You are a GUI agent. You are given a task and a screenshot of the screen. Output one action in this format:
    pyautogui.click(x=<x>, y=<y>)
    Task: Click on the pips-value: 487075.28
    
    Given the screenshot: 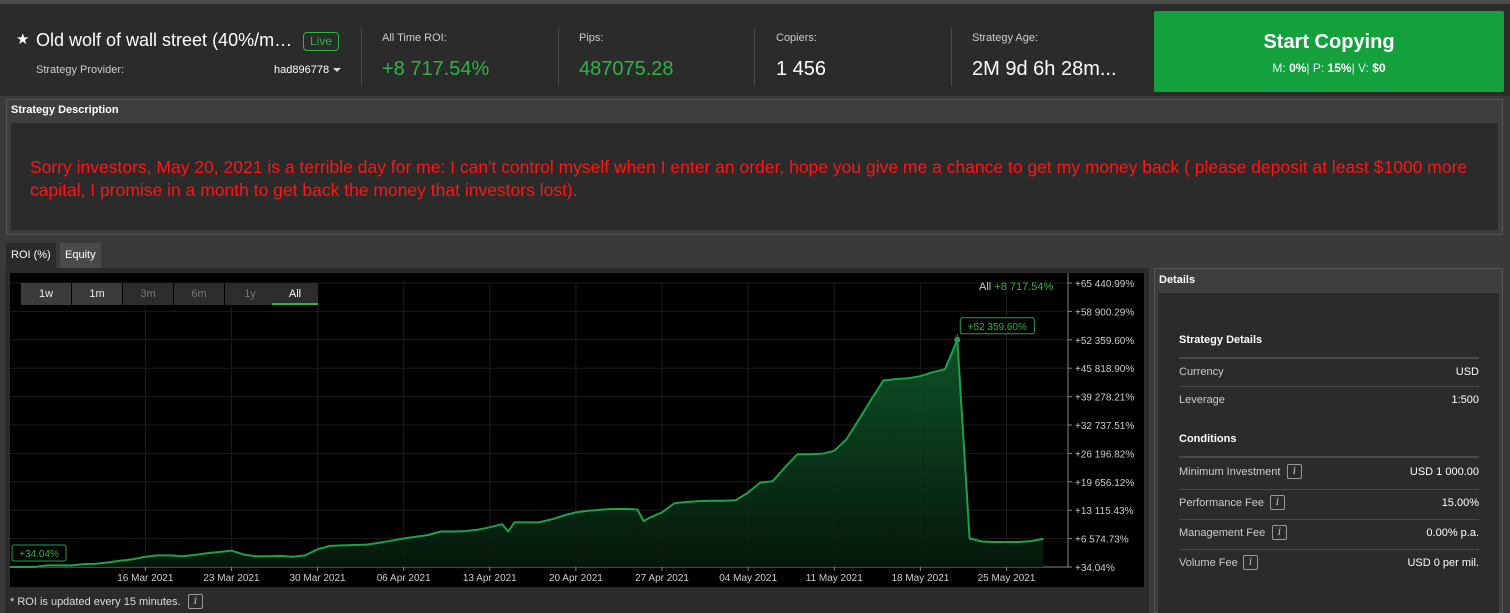 What is the action you would take?
    pyautogui.click(x=626, y=69)
    